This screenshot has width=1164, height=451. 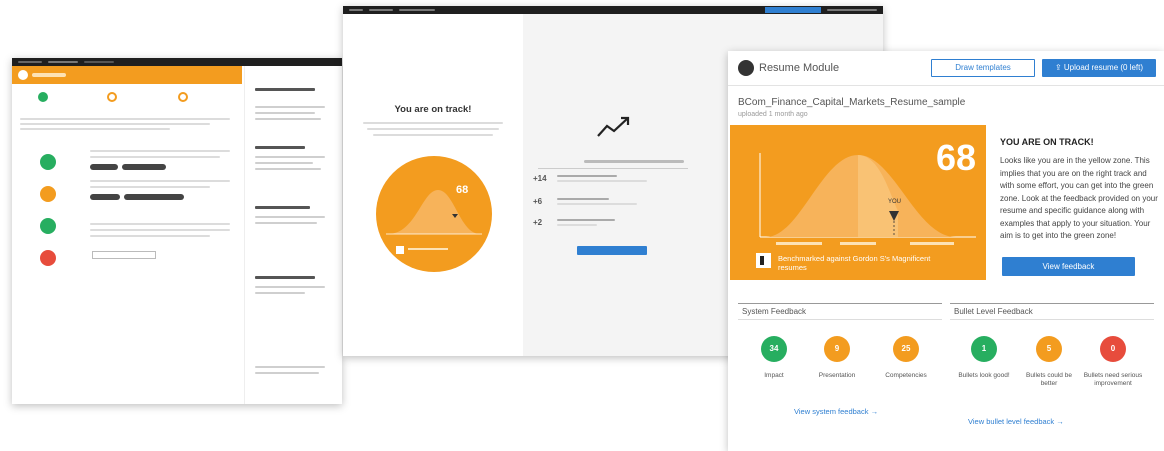 What do you see at coordinates (983, 68) in the screenshot?
I see `draw-templates-button: Draw templates` at bounding box center [983, 68].